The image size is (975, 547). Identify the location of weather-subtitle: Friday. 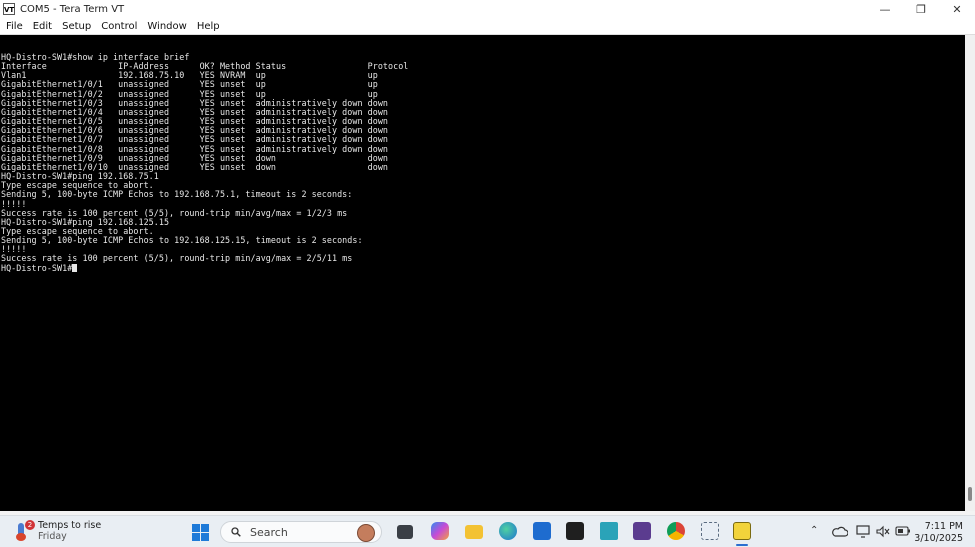
(52, 536).